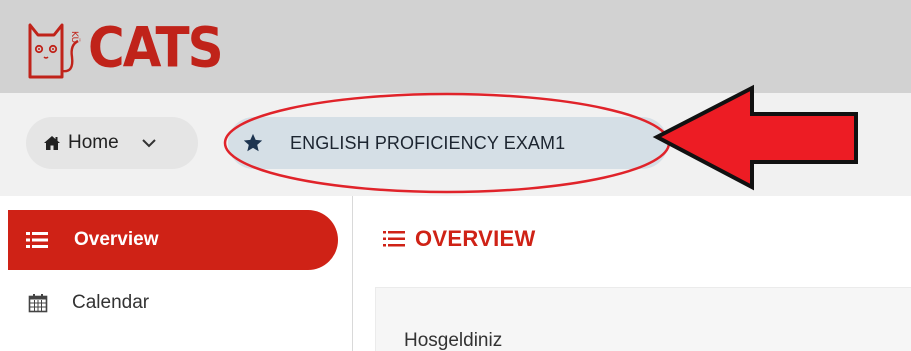  Describe the element at coordinates (352, 273) in the screenshot. I see `sidebar-divider` at that location.